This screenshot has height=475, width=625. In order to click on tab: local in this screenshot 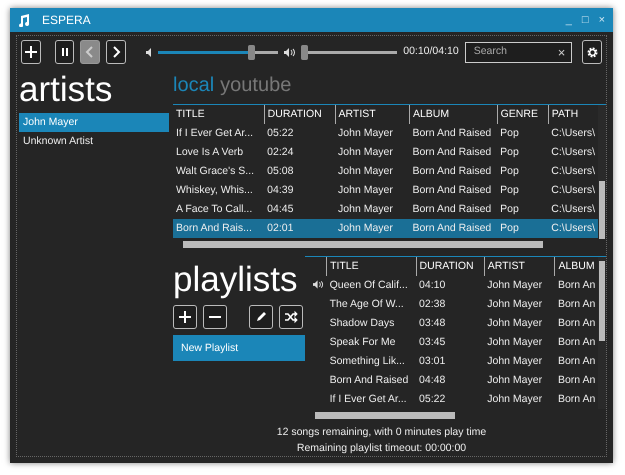, I will do `click(193, 85)`.